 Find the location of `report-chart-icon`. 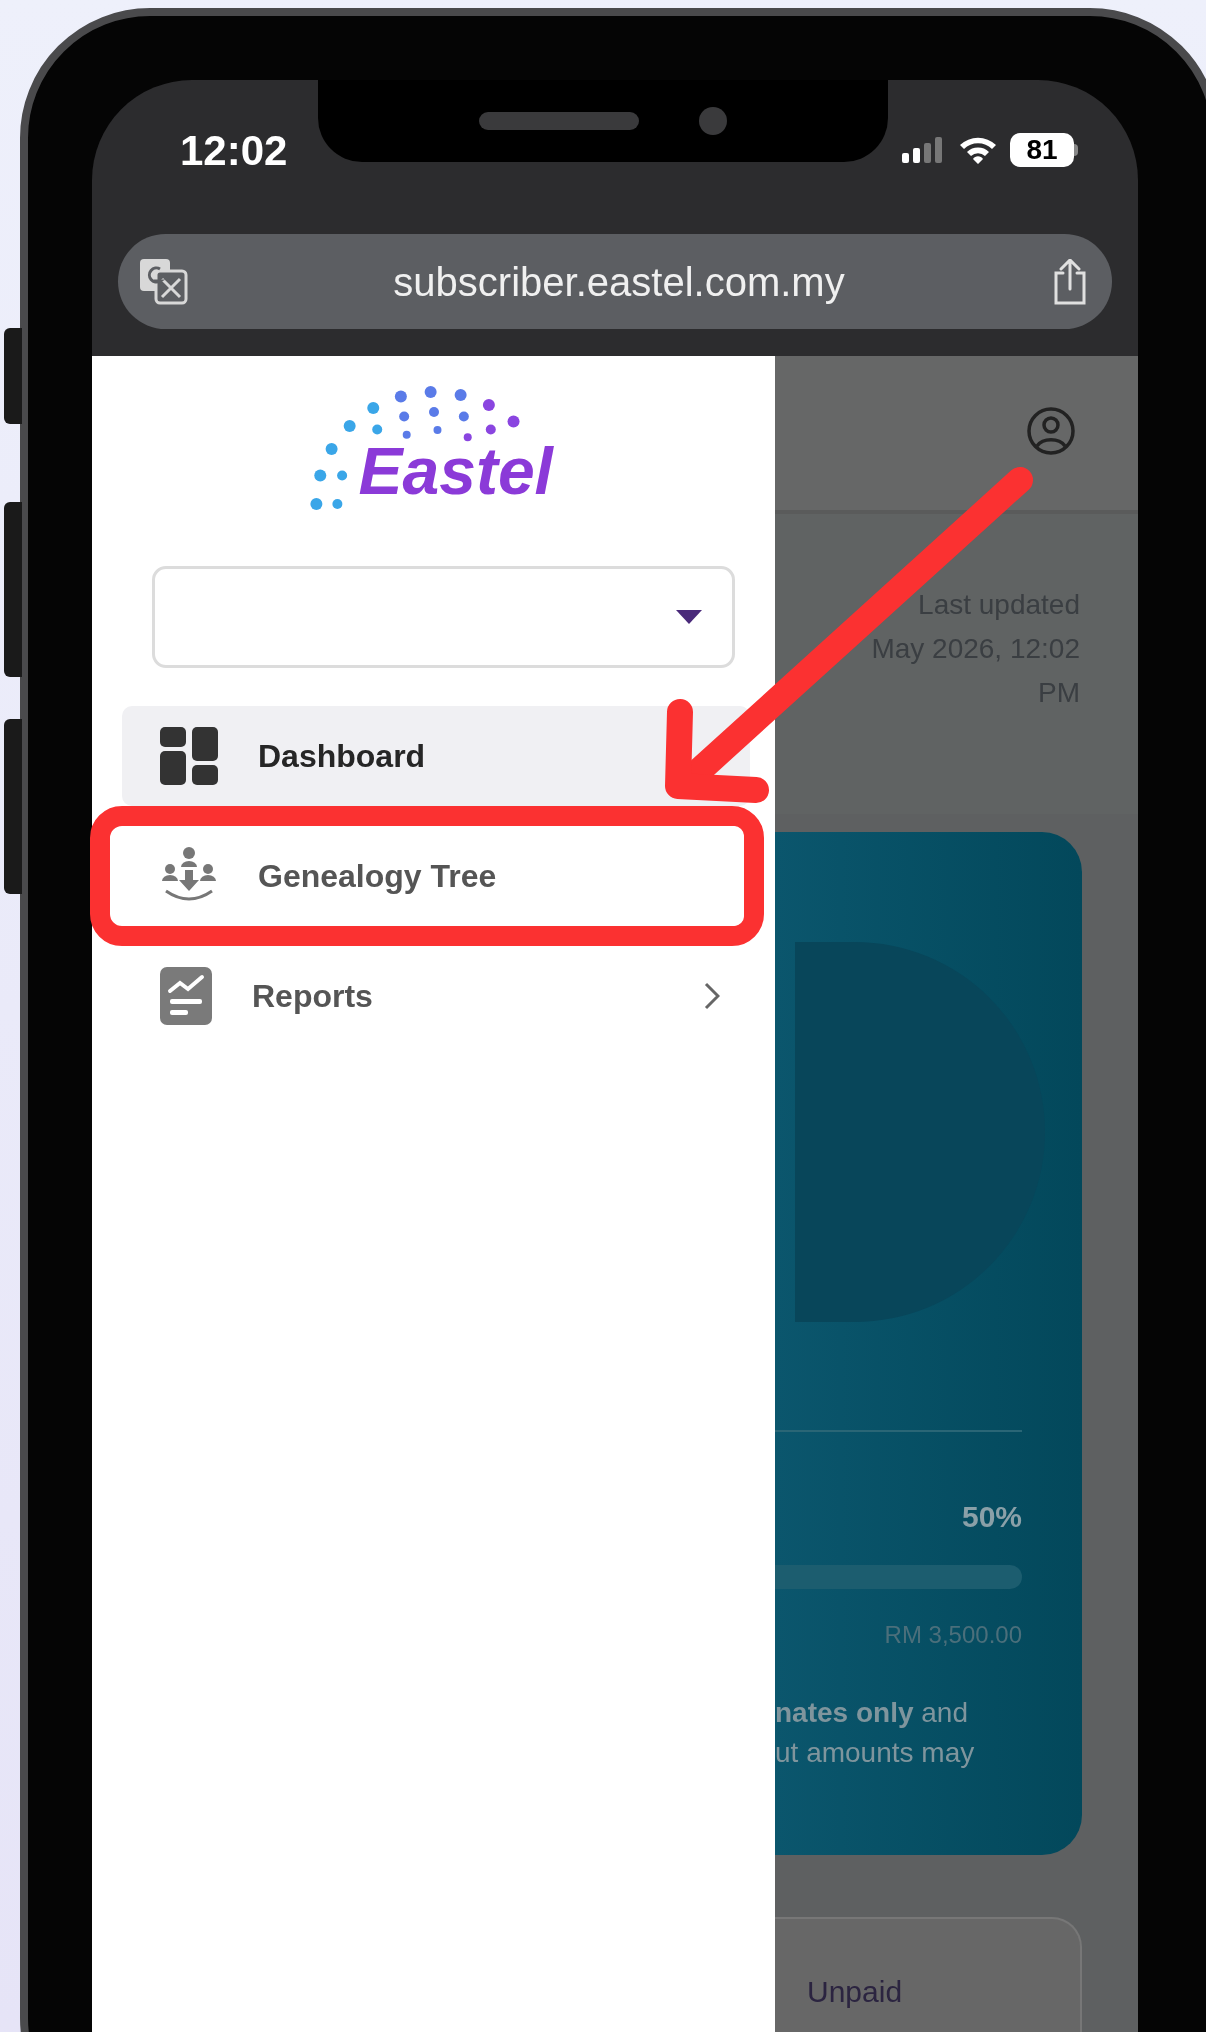

report-chart-icon is located at coordinates (186, 996).